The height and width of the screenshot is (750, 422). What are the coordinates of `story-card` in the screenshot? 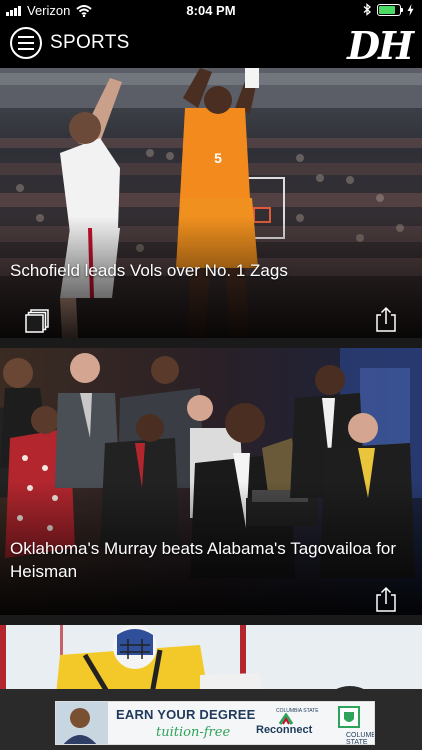 It's located at (211, 657).